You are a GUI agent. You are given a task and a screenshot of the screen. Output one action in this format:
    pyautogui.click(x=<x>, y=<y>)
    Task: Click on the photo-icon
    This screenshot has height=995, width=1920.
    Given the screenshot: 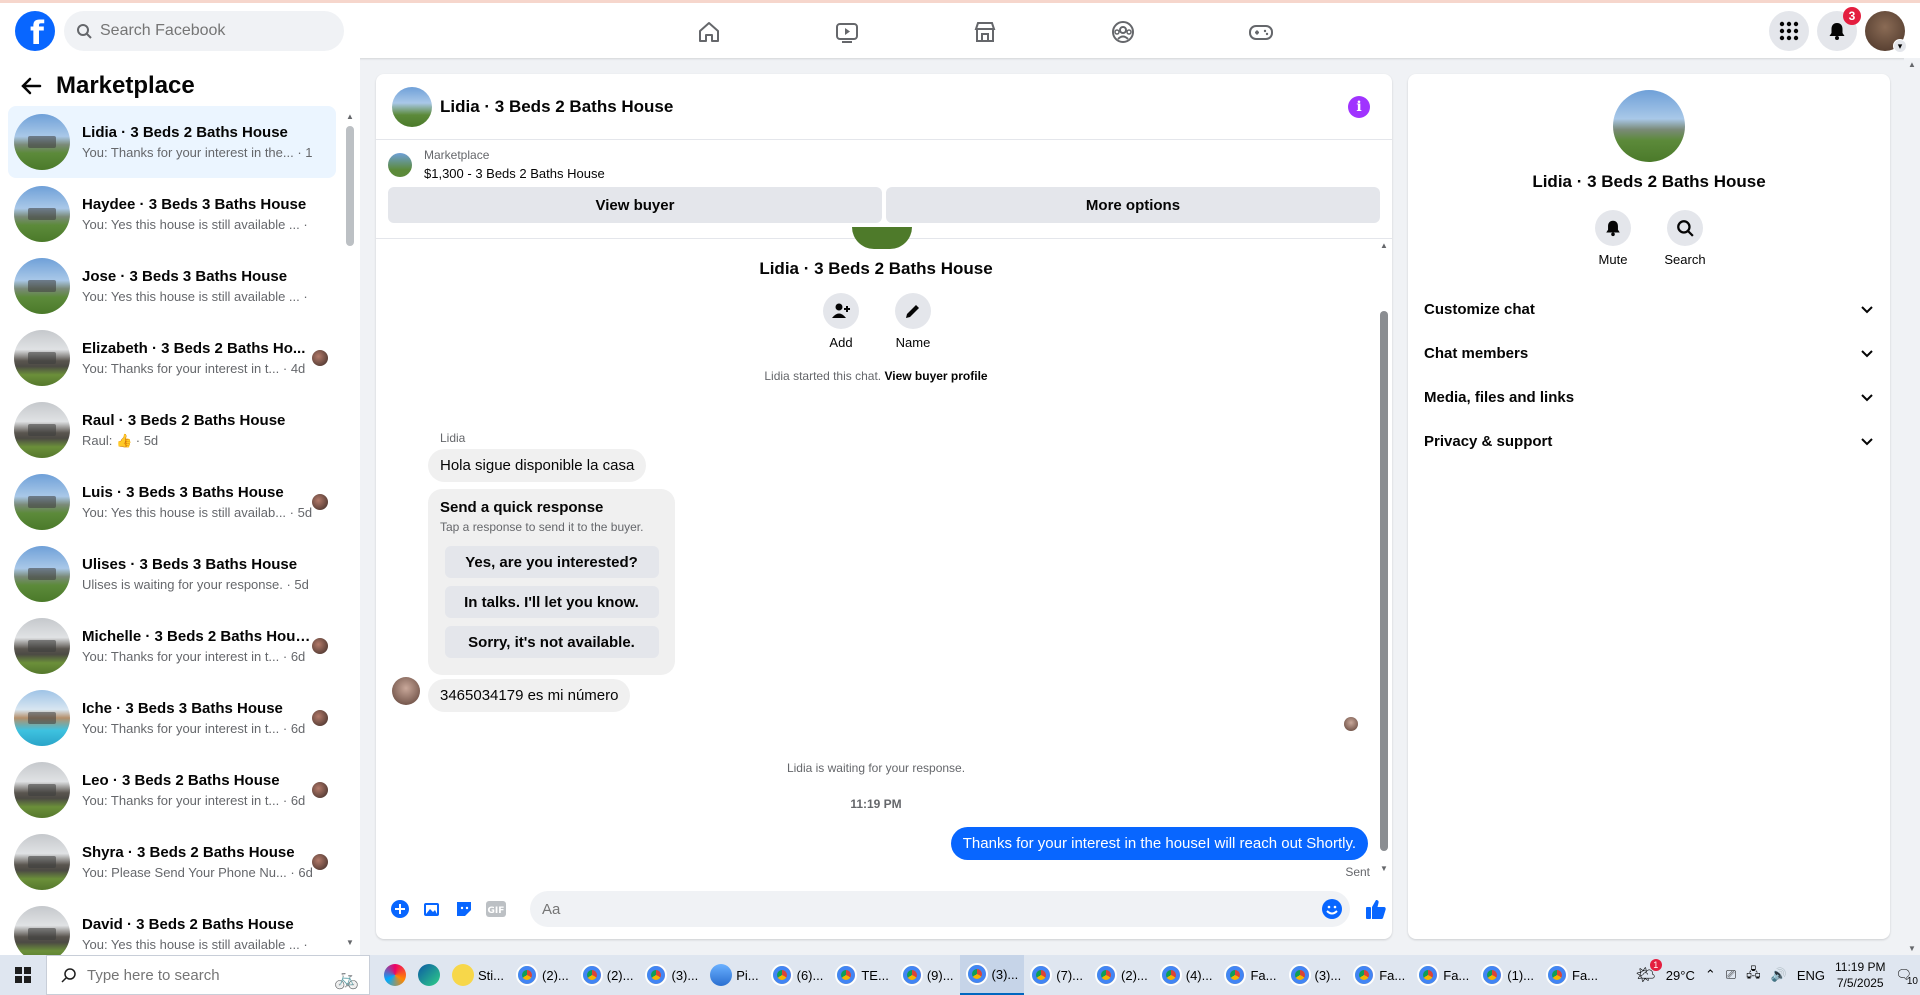 What is the action you would take?
    pyautogui.click(x=432, y=909)
    